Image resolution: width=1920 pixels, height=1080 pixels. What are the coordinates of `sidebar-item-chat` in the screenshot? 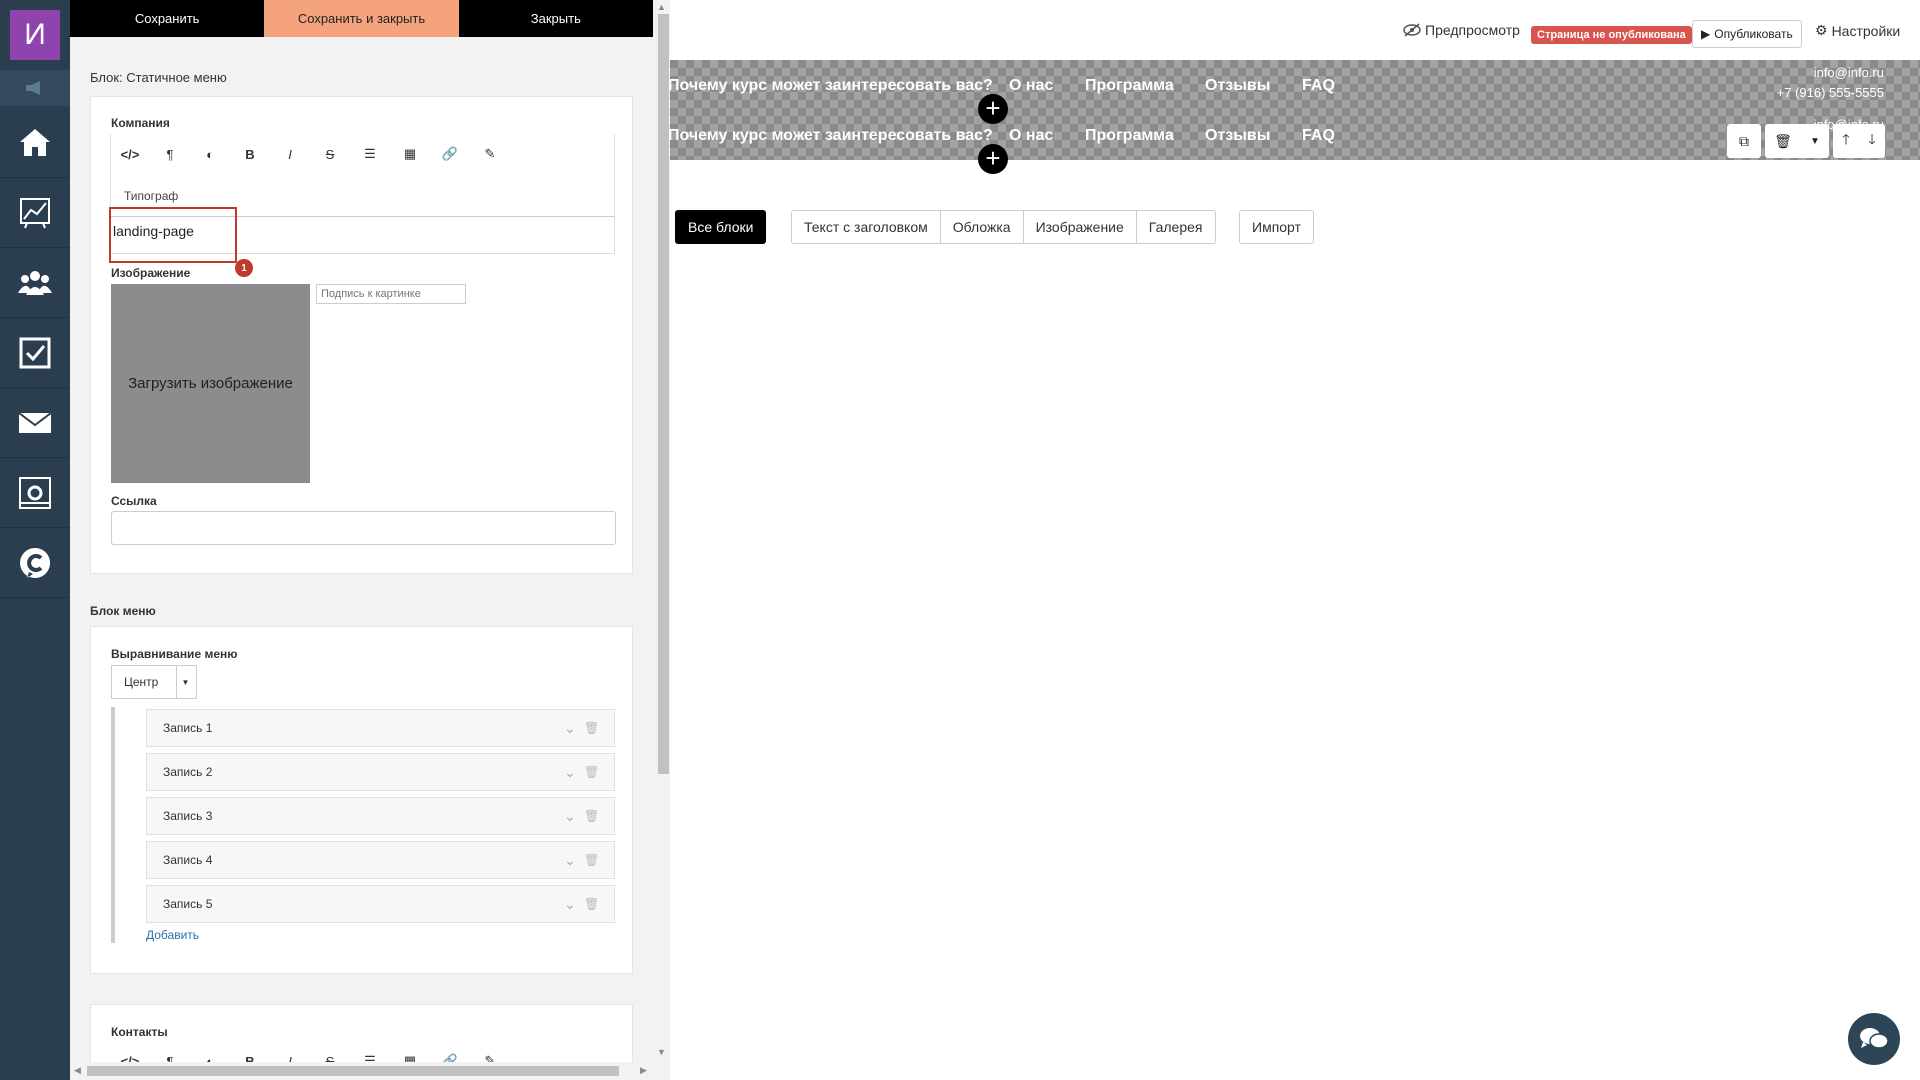 It's located at (35, 563).